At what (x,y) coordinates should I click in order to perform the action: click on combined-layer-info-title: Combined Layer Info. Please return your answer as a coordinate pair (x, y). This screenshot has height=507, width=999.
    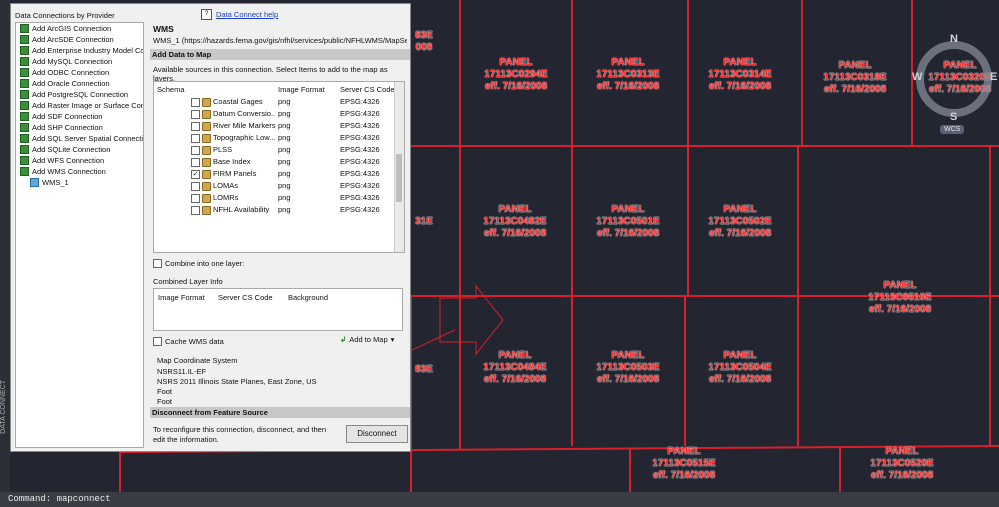
    Looking at the image, I should click on (188, 281).